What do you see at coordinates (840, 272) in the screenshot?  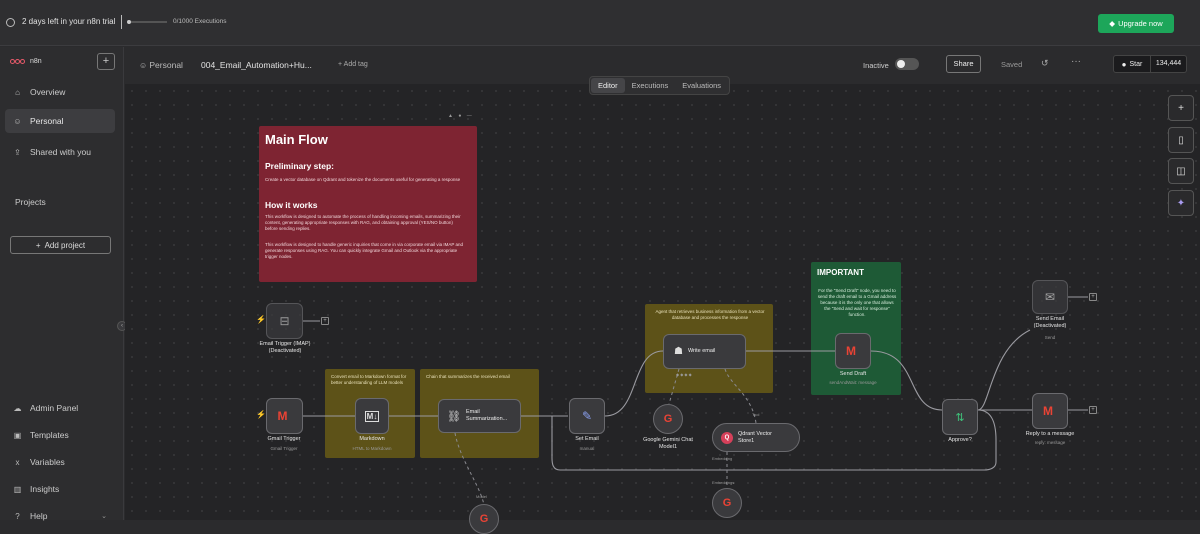 I see `sticky-title: IMPORTANT` at bounding box center [840, 272].